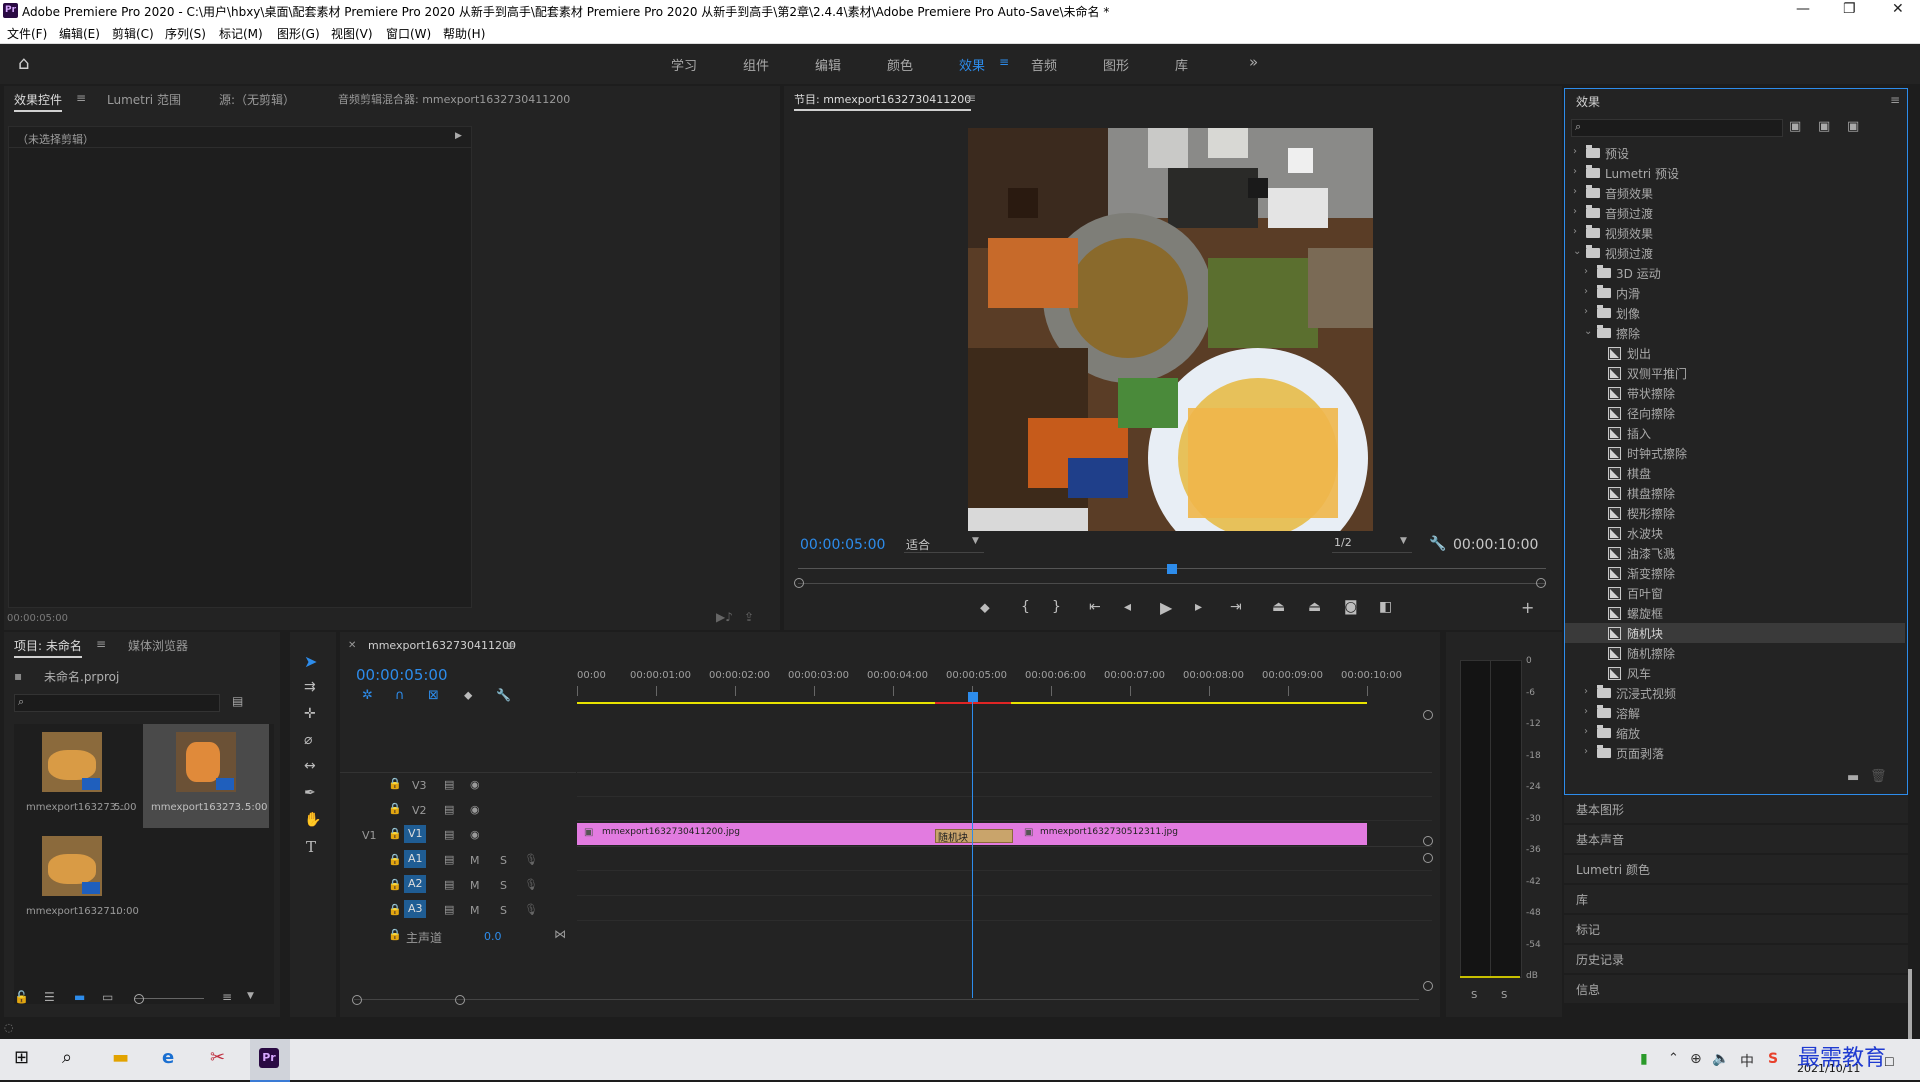 This screenshot has height=1082, width=1920. What do you see at coordinates (1677, 128) in the screenshot?
I see `effects-search-input: ⌕` at bounding box center [1677, 128].